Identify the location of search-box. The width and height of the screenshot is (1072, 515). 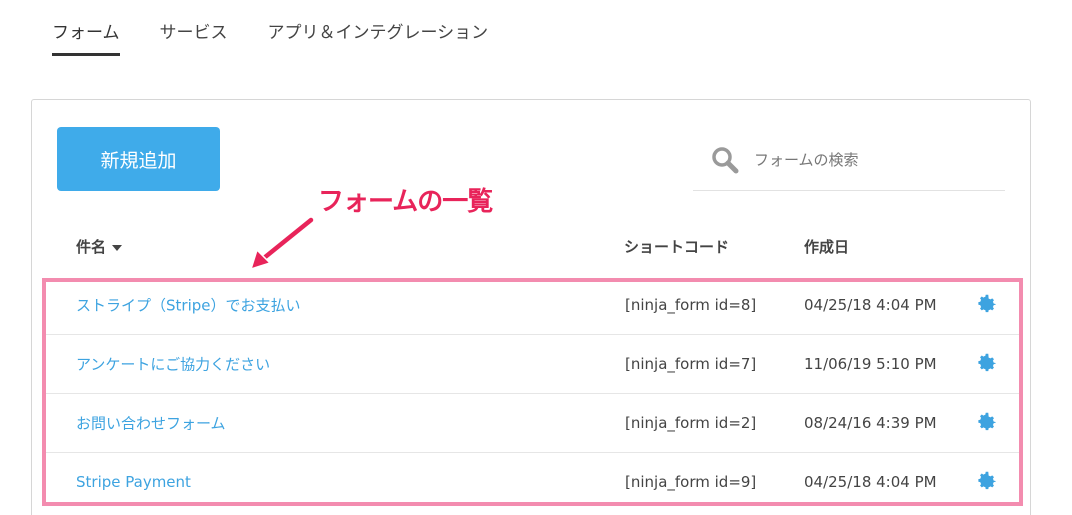
(849, 160).